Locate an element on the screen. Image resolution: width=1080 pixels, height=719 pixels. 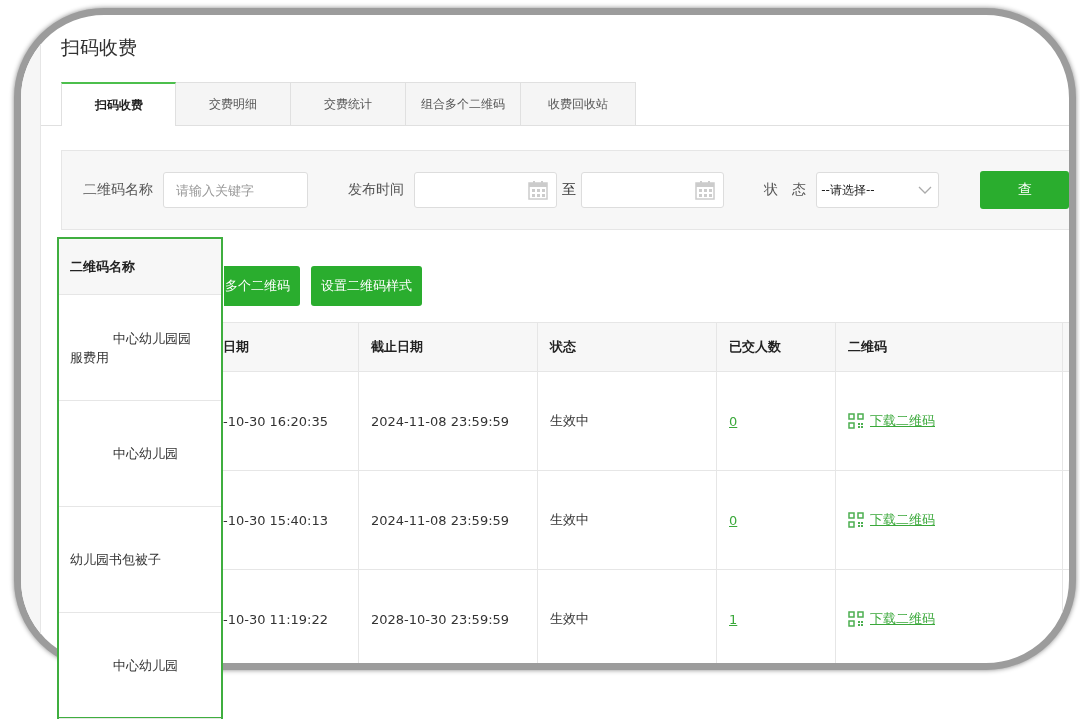
tab: 交费明细 is located at coordinates (233, 103).